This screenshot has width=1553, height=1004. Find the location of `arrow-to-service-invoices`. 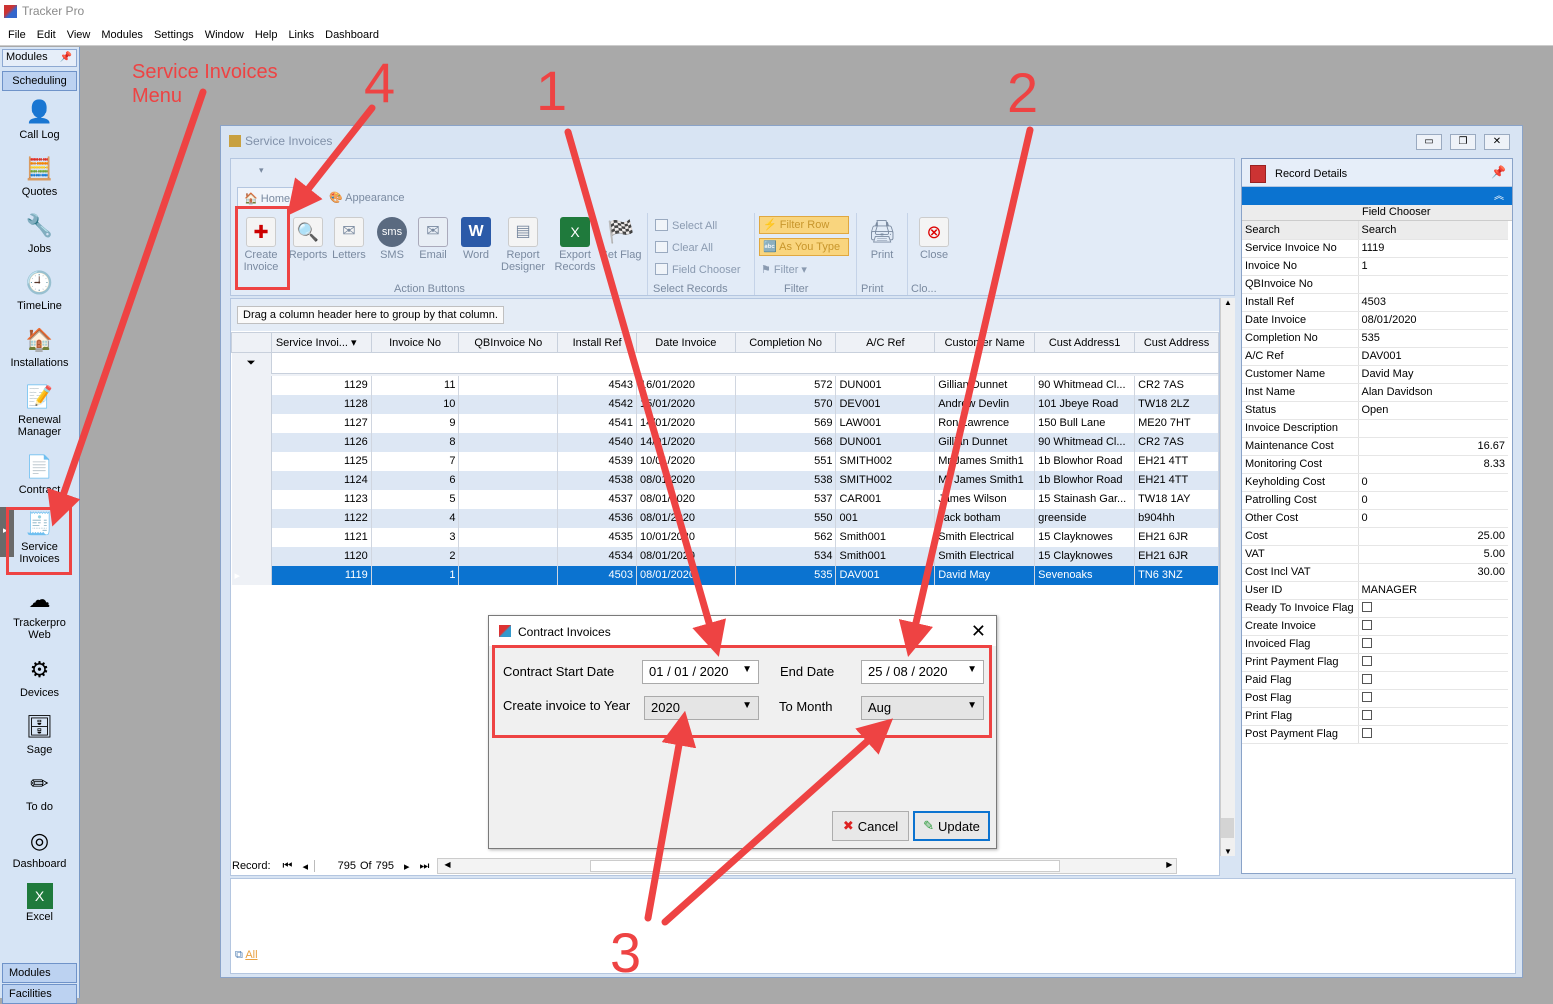

arrow-to-service-invoices is located at coordinates (127, 307).